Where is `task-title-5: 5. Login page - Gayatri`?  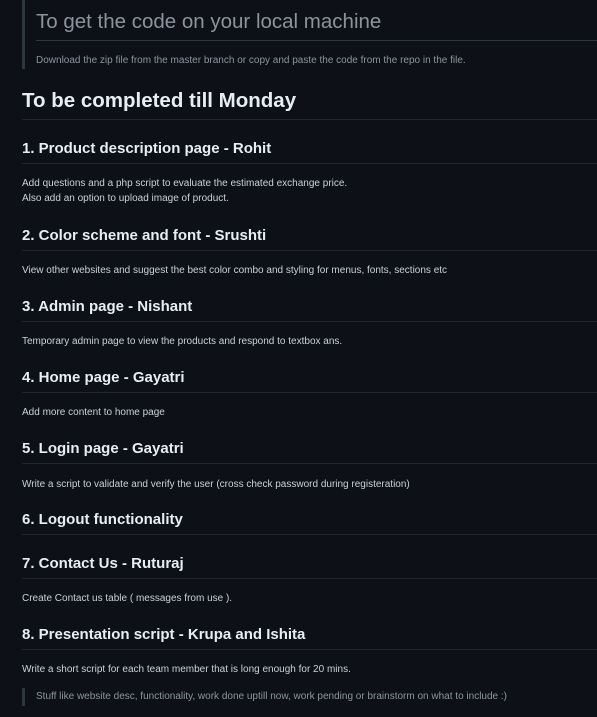
task-title-5: 5. Login page - Gayatri is located at coordinates (309, 451).